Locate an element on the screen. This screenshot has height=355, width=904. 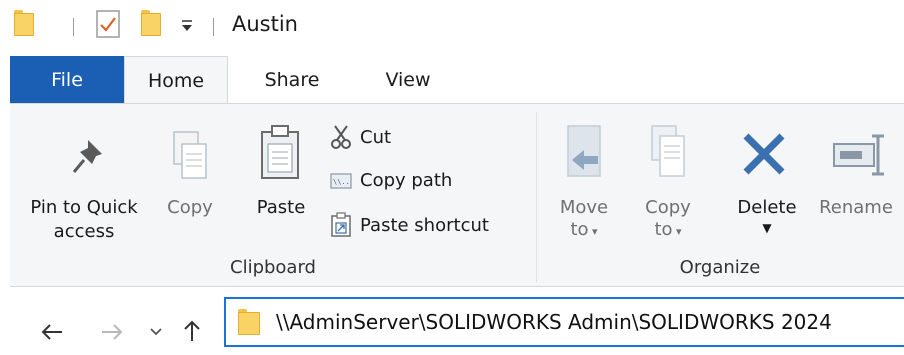
paste-shortcut-icon is located at coordinates (341, 224).